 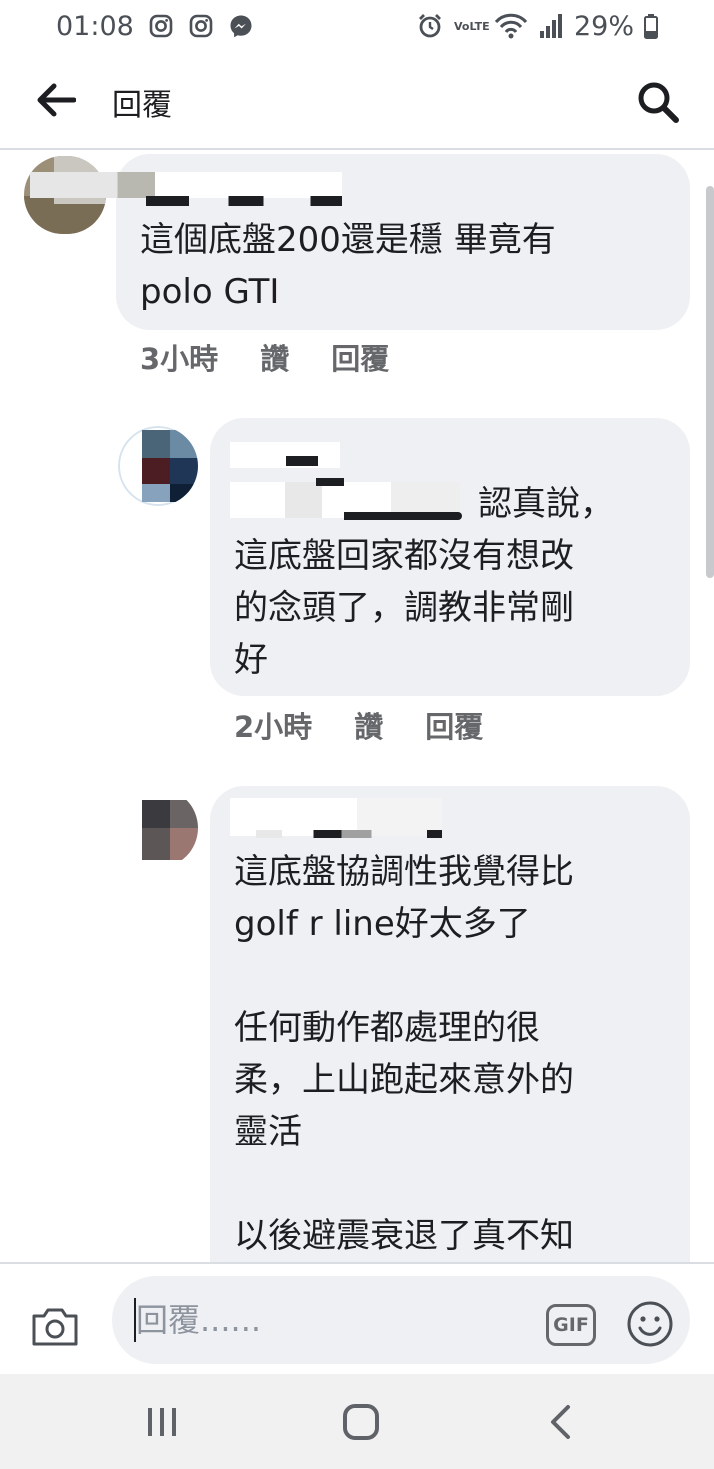 What do you see at coordinates (571, 1325) in the screenshot?
I see `gif-button: GIF` at bounding box center [571, 1325].